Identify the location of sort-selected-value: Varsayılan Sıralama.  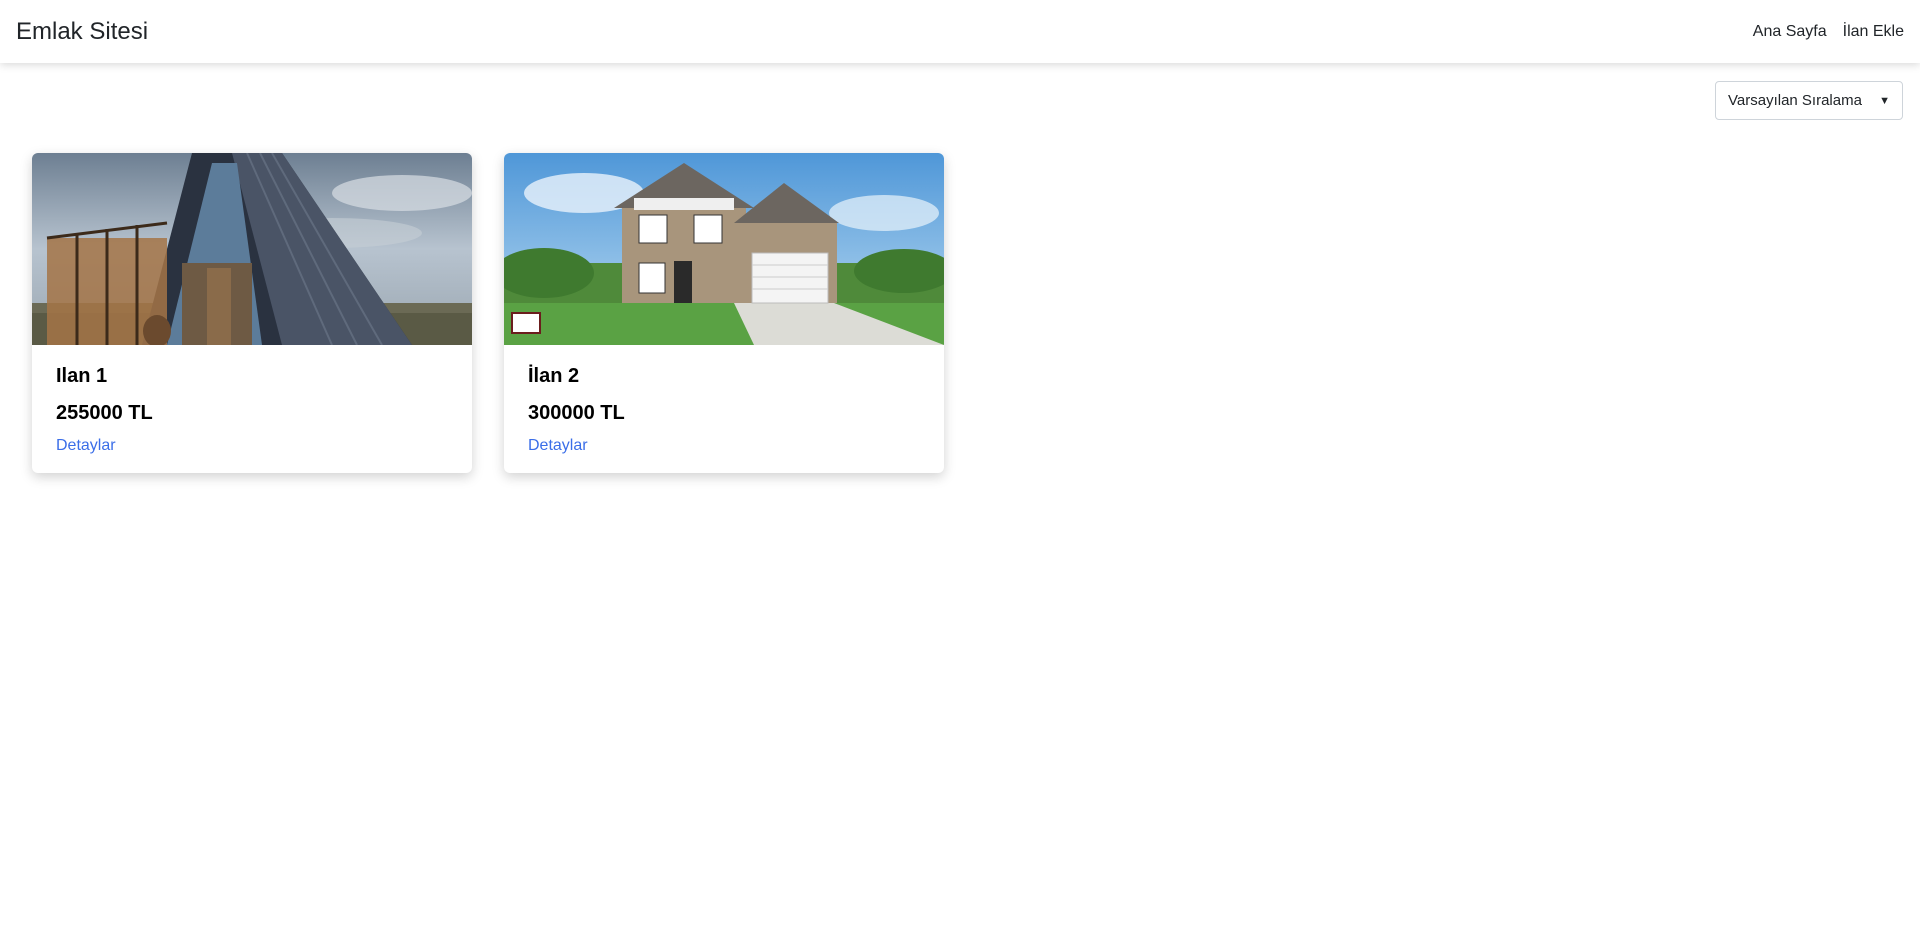
(1795, 100).